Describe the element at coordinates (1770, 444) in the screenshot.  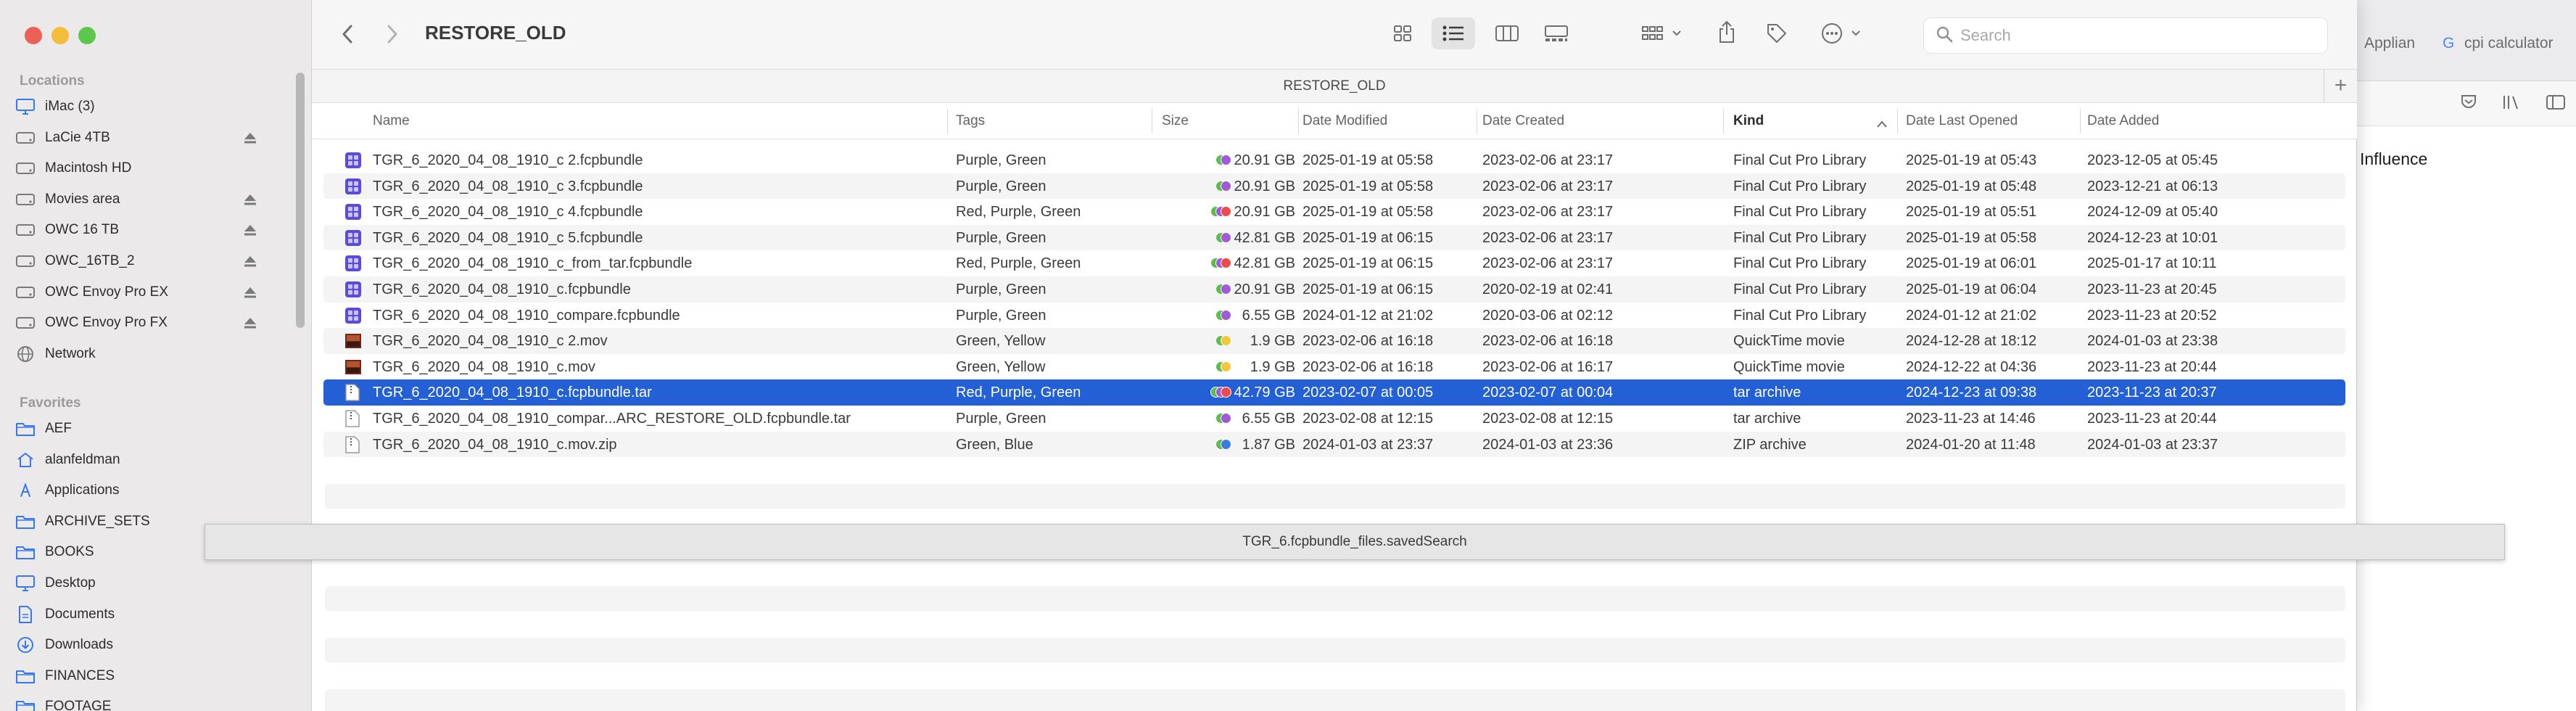
I see `file-kind: ZIP archive` at that location.